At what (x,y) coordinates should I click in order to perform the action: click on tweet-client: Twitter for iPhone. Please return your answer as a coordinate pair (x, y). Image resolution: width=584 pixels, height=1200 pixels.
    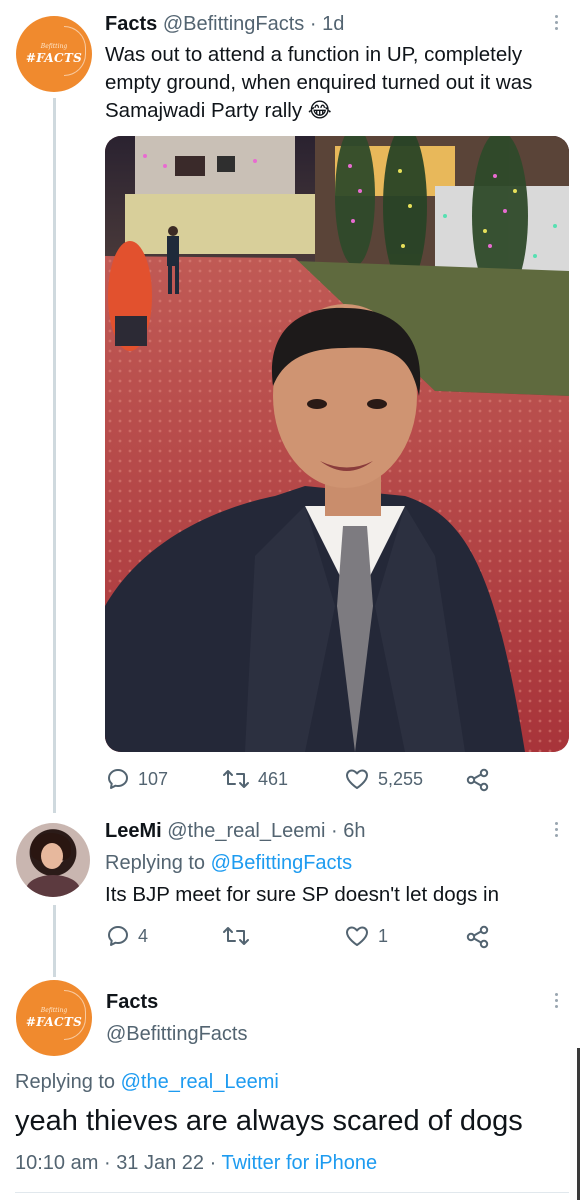
    Looking at the image, I should click on (299, 1163).